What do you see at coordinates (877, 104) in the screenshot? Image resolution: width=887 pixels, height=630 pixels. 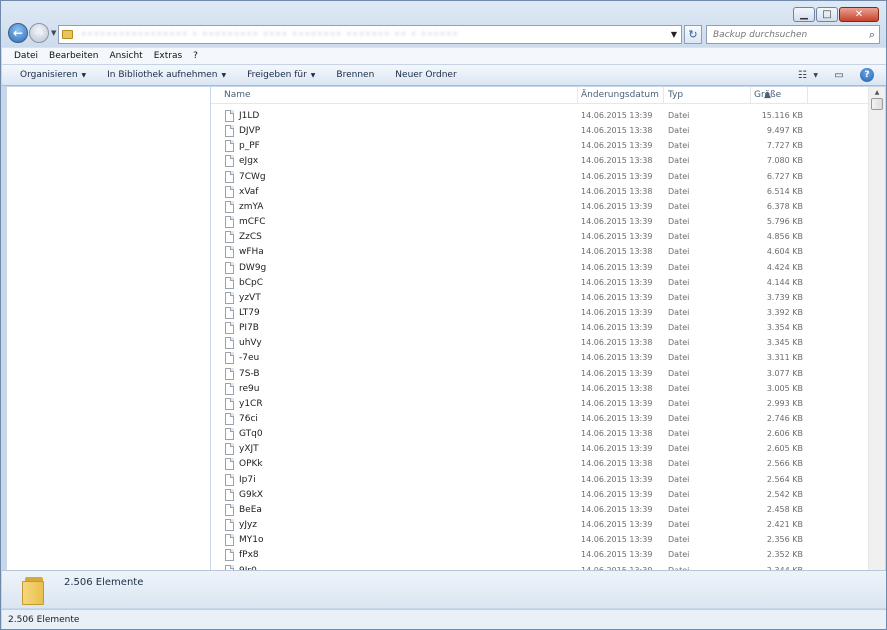 I see `scroll-thumb` at bounding box center [877, 104].